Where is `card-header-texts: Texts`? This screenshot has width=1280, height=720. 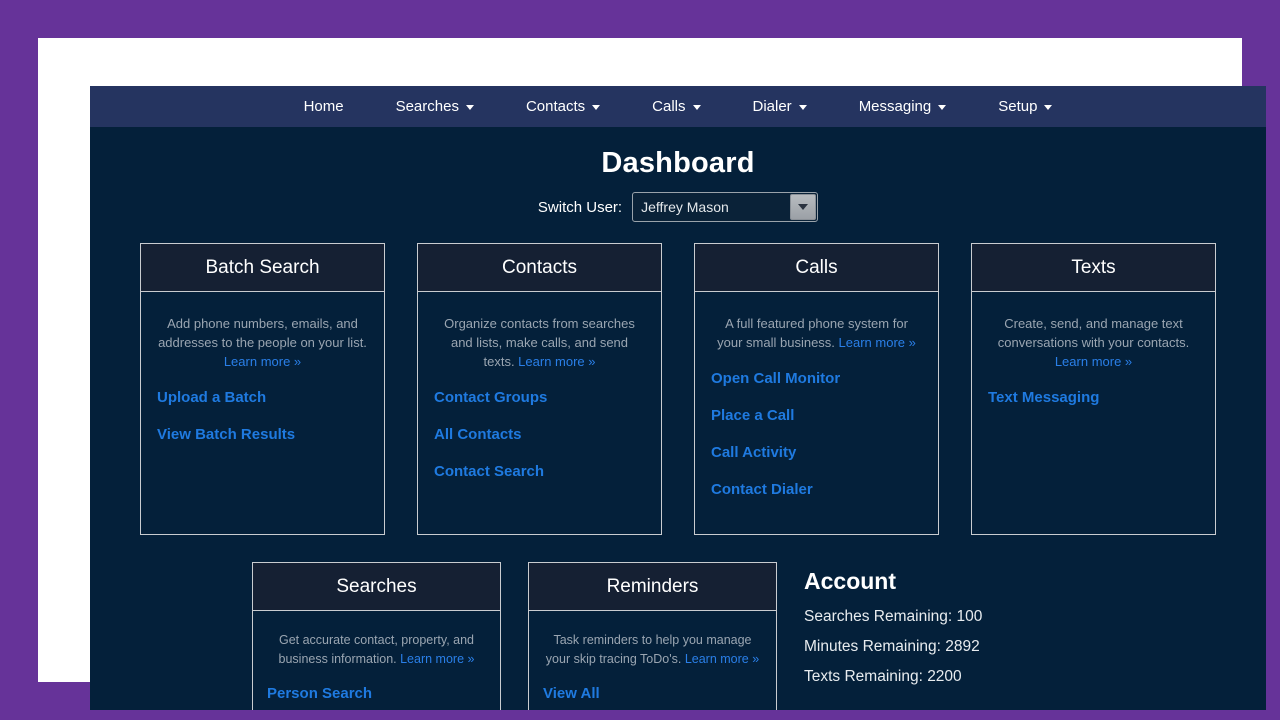 card-header-texts: Texts is located at coordinates (1093, 268).